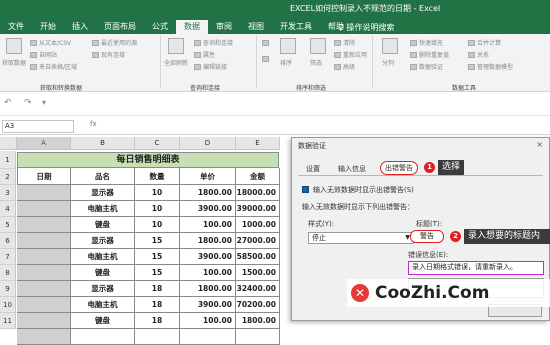  I want to click on advanced-filter-button: 高级, so click(344, 66).